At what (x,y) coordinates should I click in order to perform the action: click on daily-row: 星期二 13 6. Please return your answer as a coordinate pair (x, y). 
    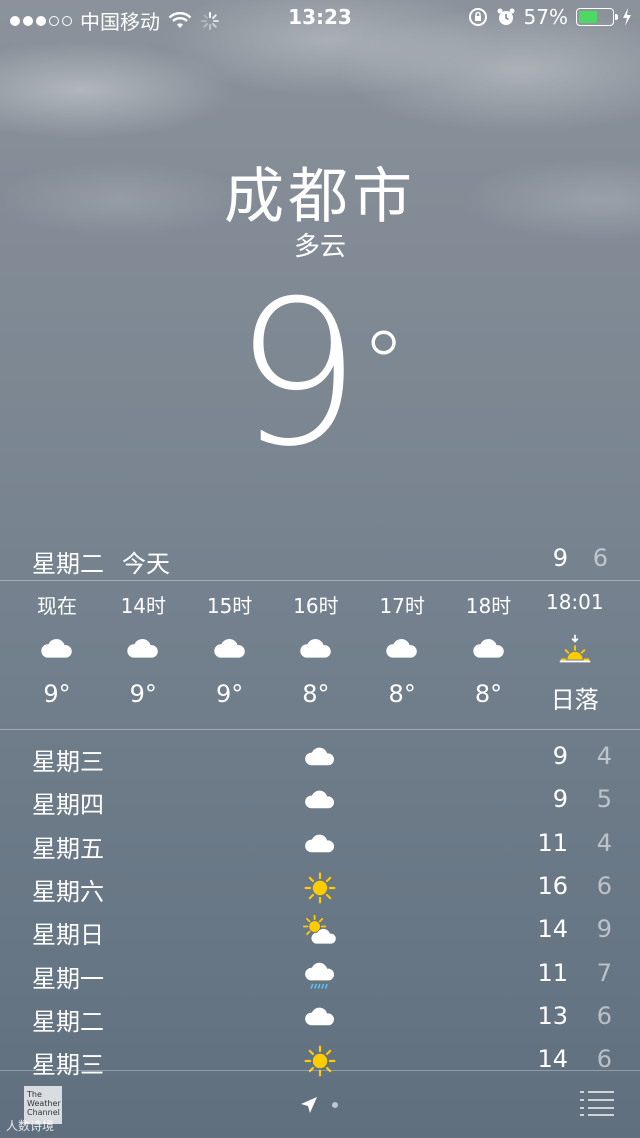
    Looking at the image, I should click on (320, 1020).